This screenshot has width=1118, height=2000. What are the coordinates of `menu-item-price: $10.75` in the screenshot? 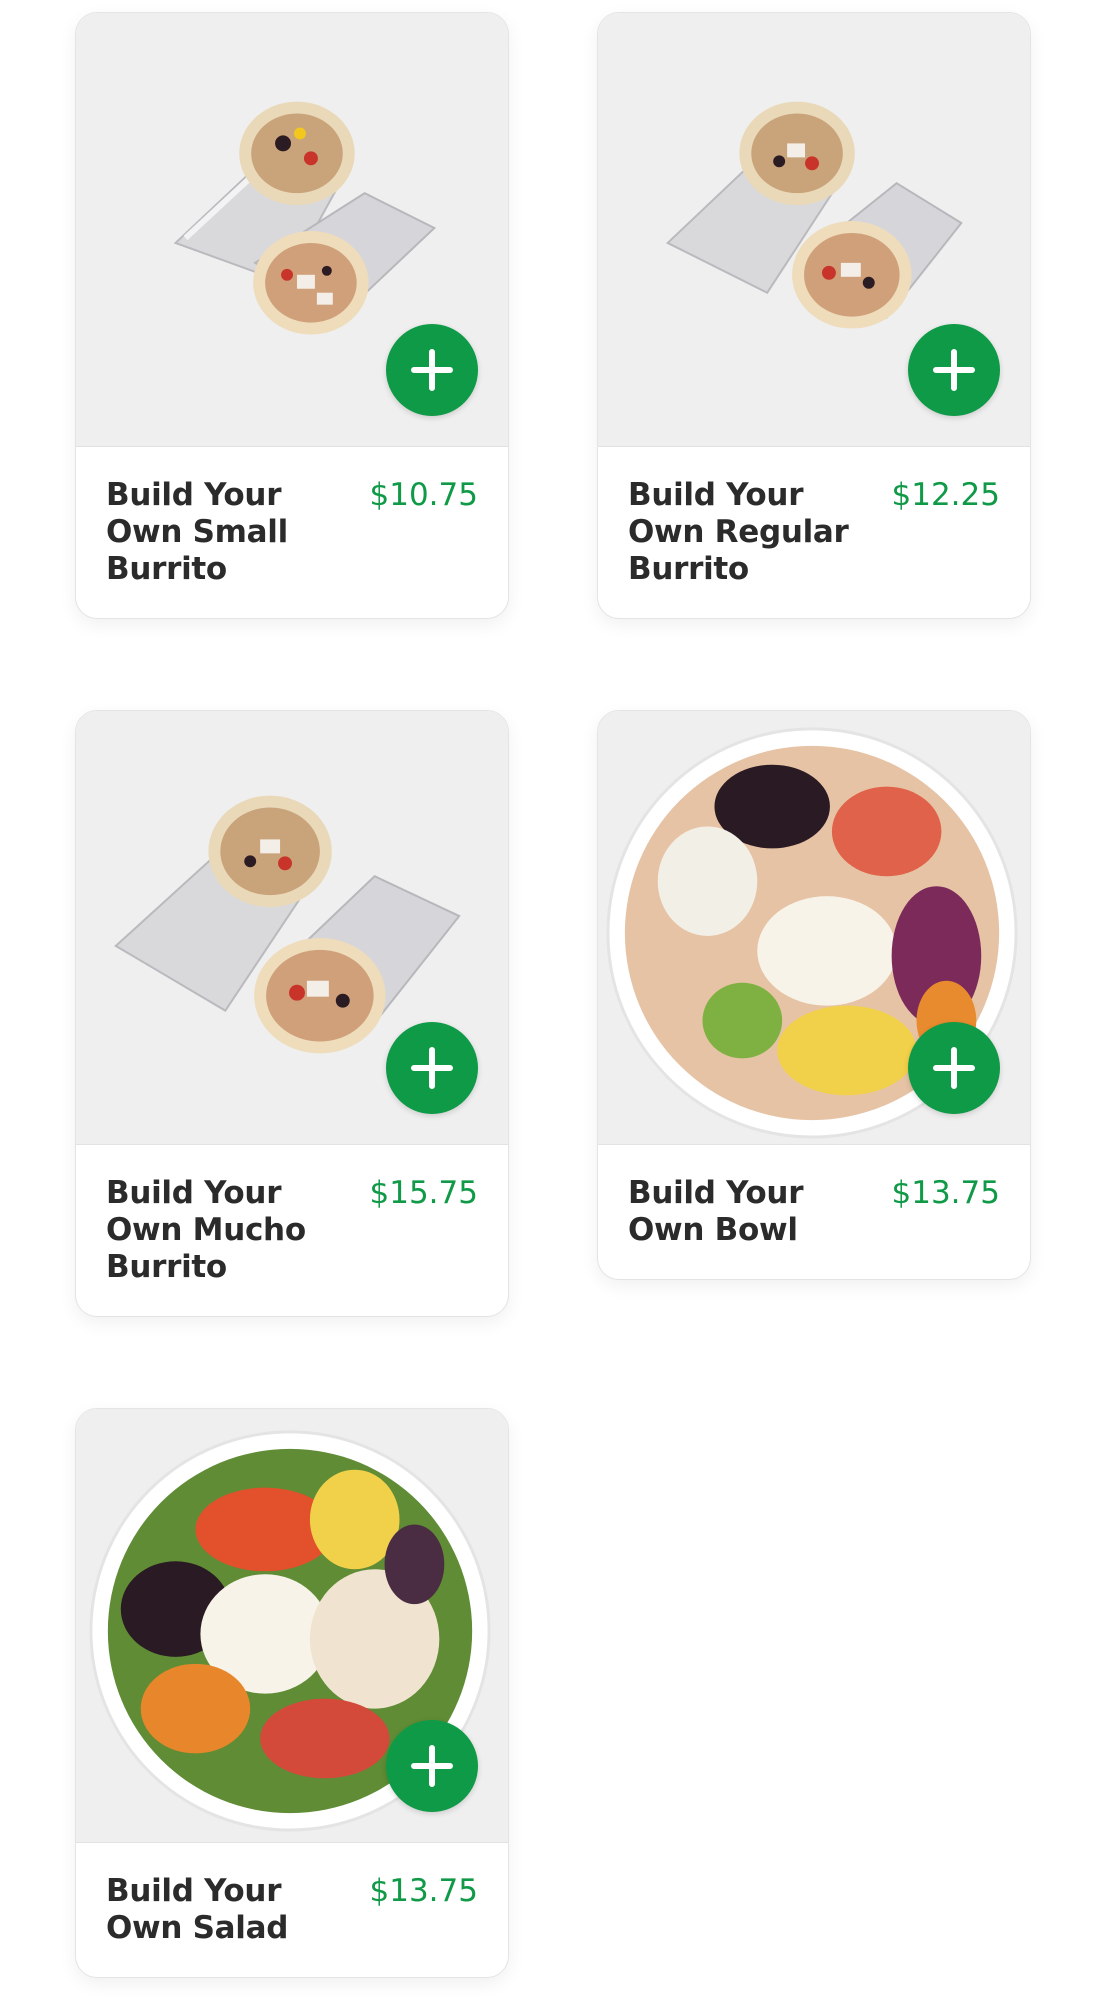 It's located at (423, 495).